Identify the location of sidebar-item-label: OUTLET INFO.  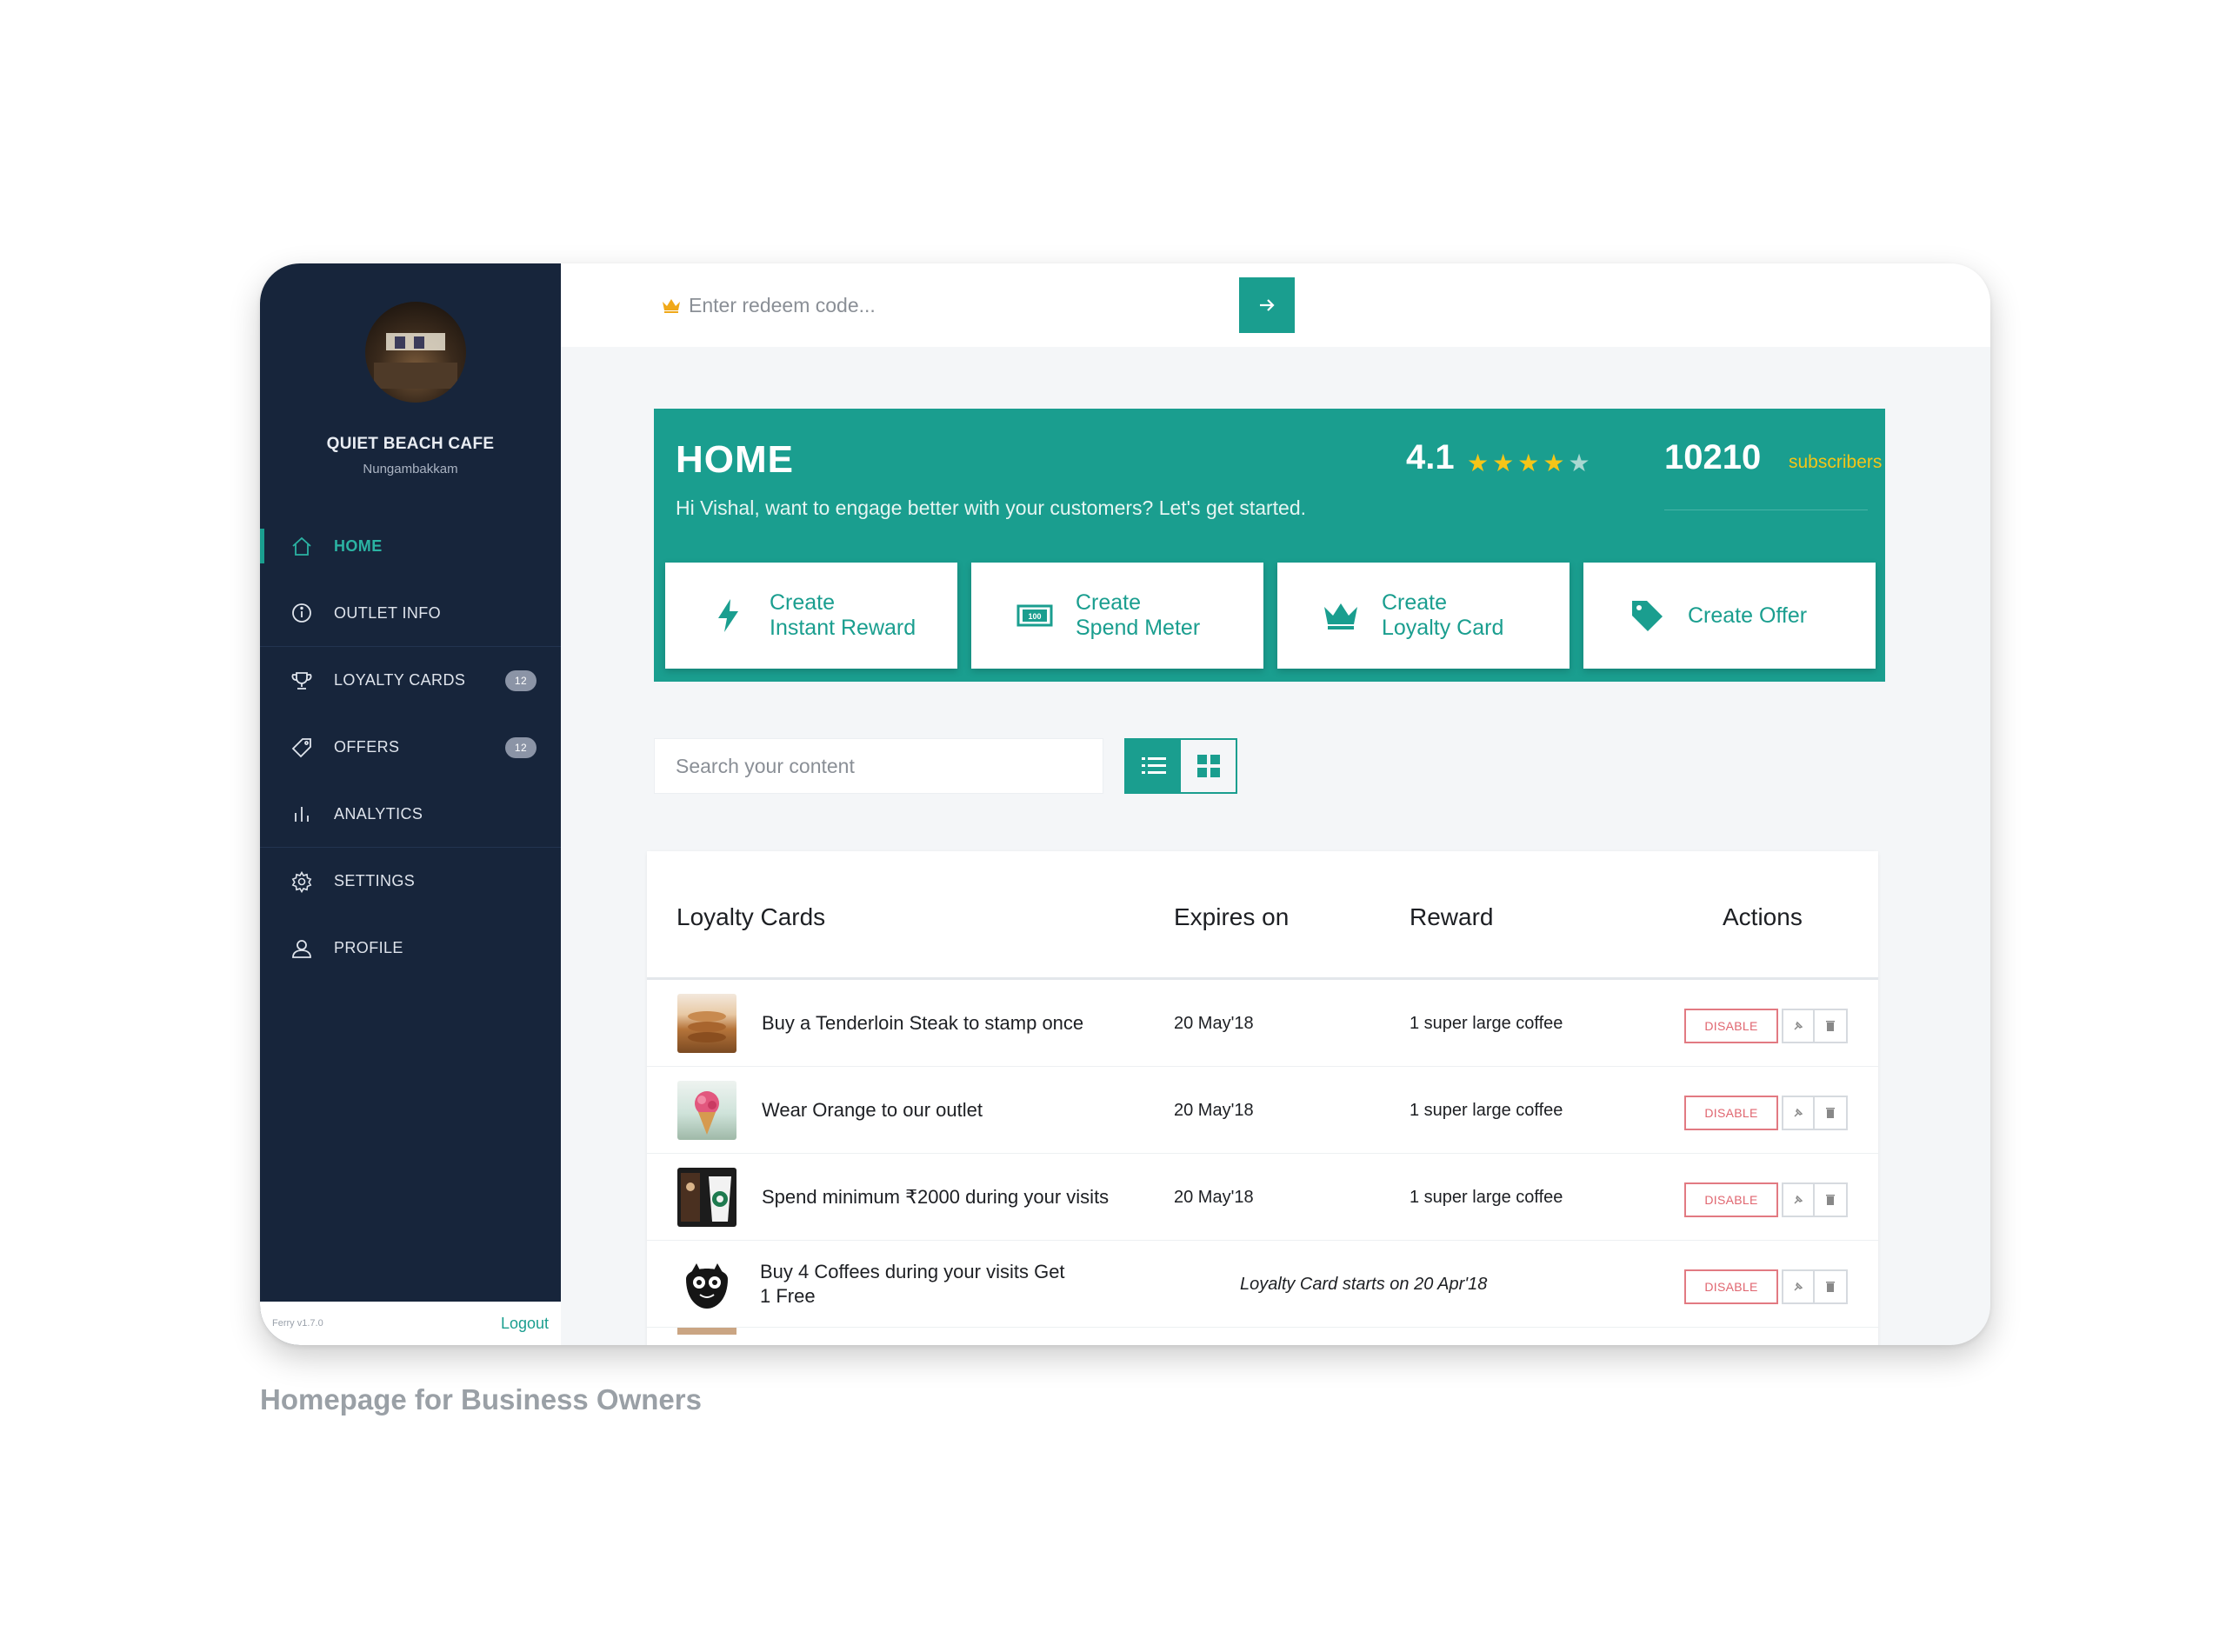
(388, 612).